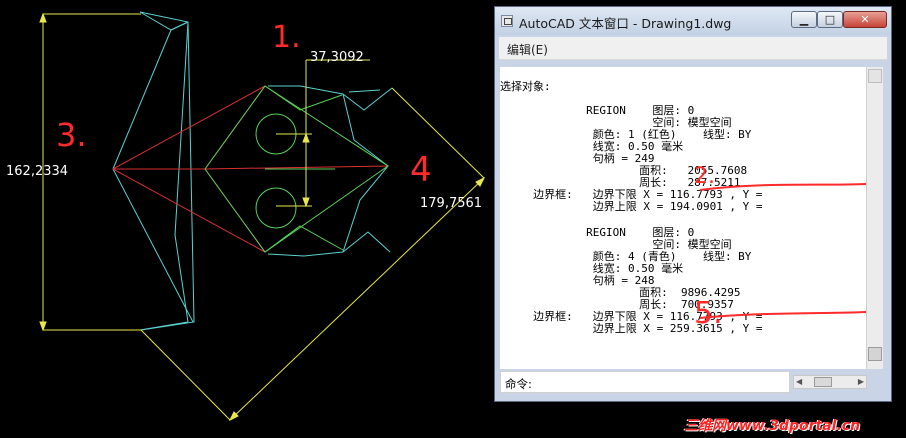 Image resolution: width=906 pixels, height=438 pixels. What do you see at coordinates (783, 251) in the screenshot?
I see `annotation-marks` at bounding box center [783, 251].